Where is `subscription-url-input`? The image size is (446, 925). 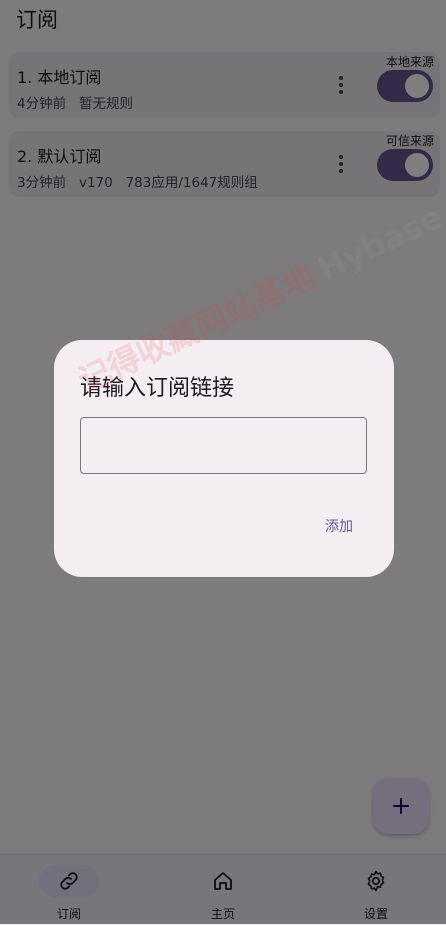 subscription-url-input is located at coordinates (223, 445).